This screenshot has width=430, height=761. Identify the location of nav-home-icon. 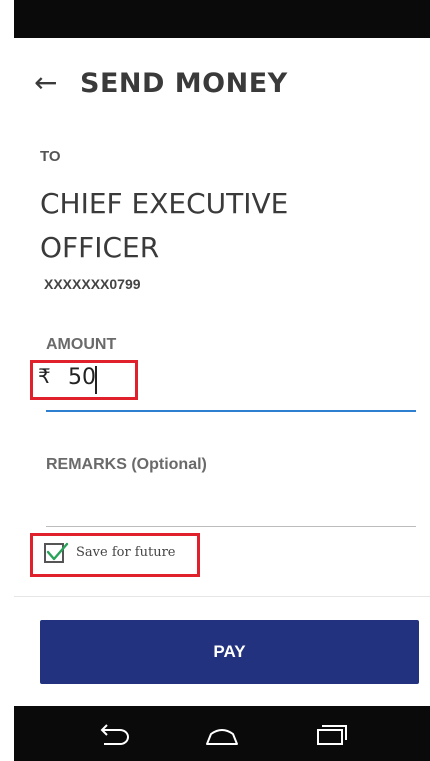
(222, 734).